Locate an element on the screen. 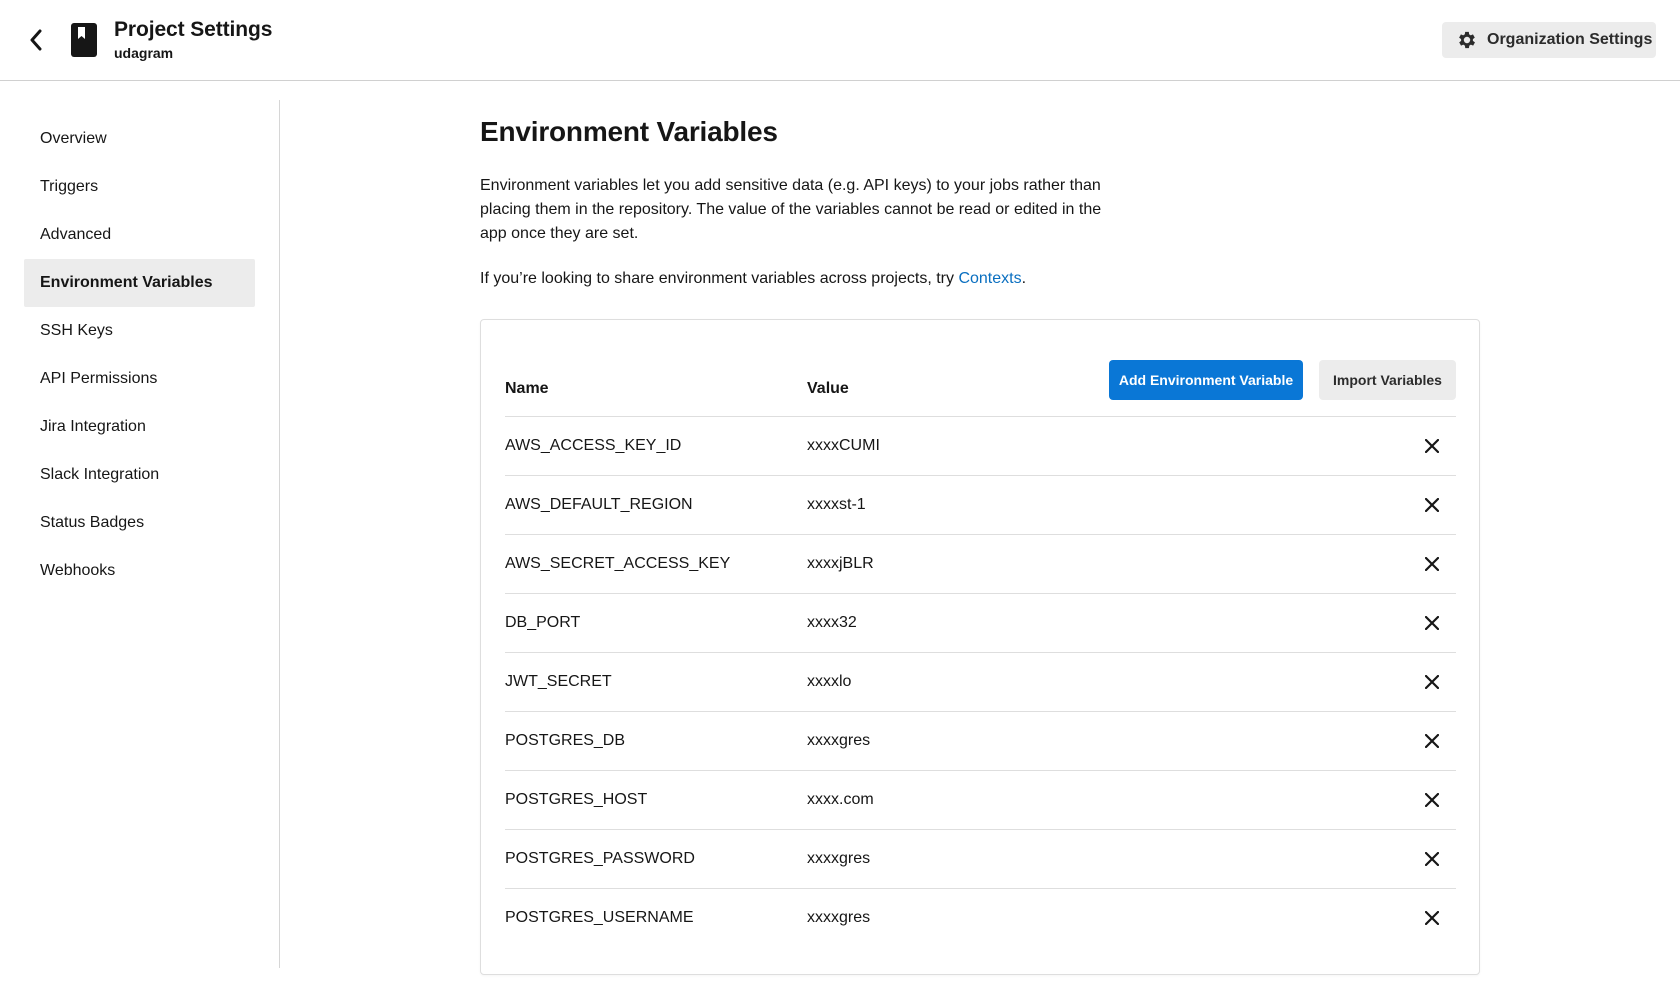 The image size is (1680, 992). column-header-name: Name is located at coordinates (527, 388).